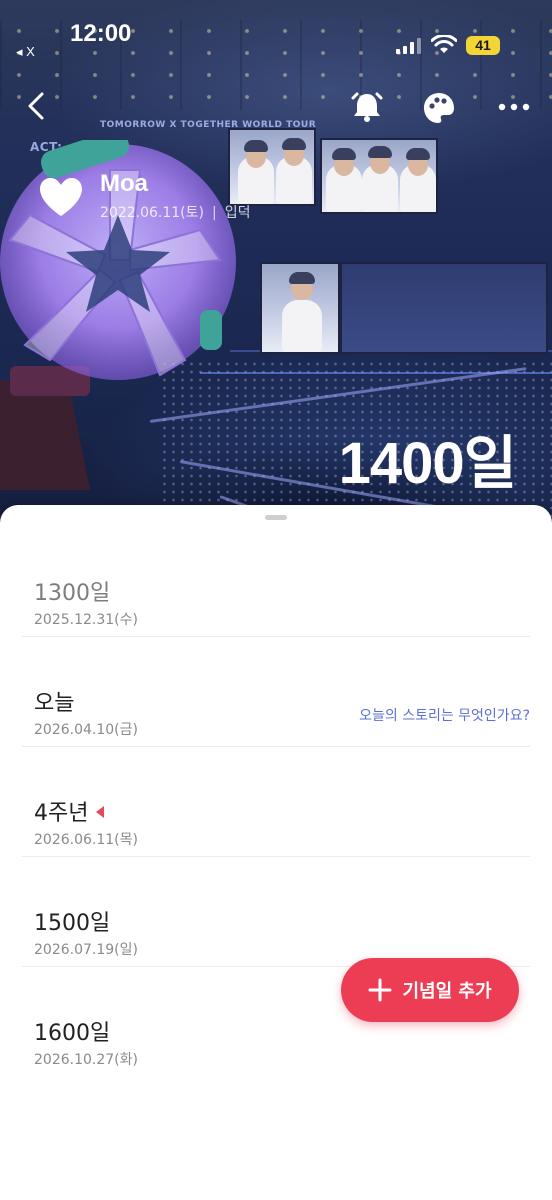  What do you see at coordinates (152, 213) in the screenshot?
I see `start-date: 2022.06.11(토)` at bounding box center [152, 213].